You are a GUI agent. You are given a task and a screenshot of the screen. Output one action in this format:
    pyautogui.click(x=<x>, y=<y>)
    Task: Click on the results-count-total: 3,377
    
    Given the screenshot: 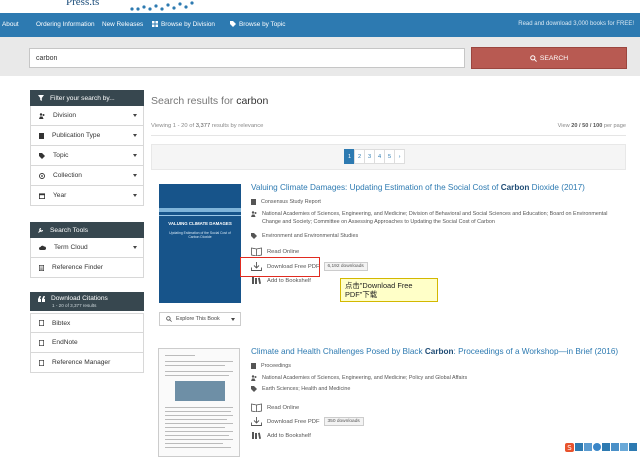 What is the action you would take?
    pyautogui.click(x=203, y=126)
    